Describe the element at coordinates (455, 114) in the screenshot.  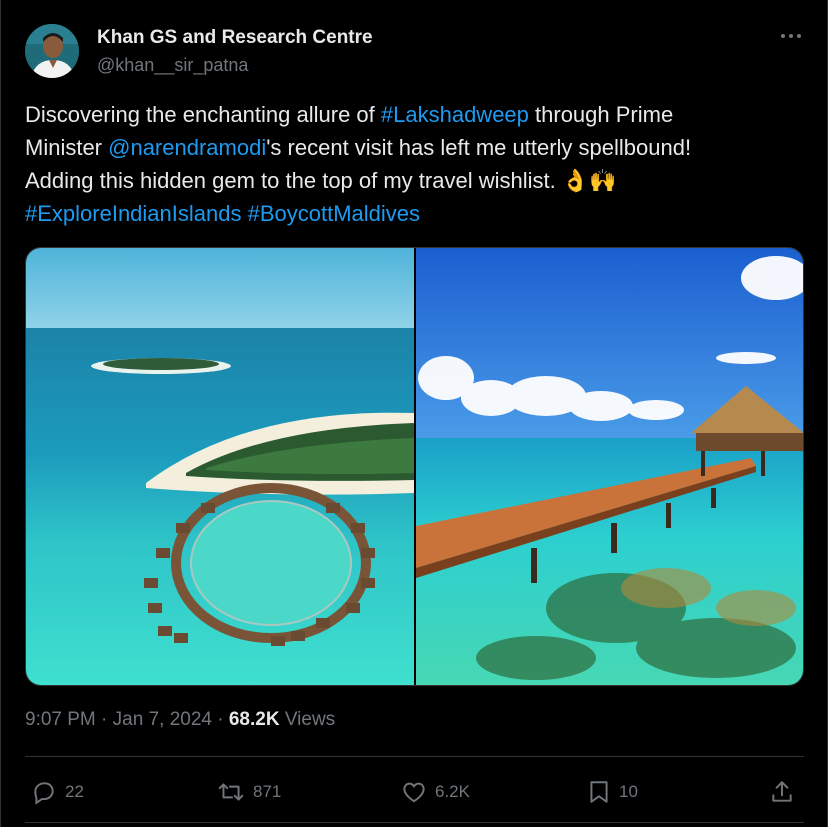
I see `hashtag-lakshadweep: #Lakshadweep` at that location.